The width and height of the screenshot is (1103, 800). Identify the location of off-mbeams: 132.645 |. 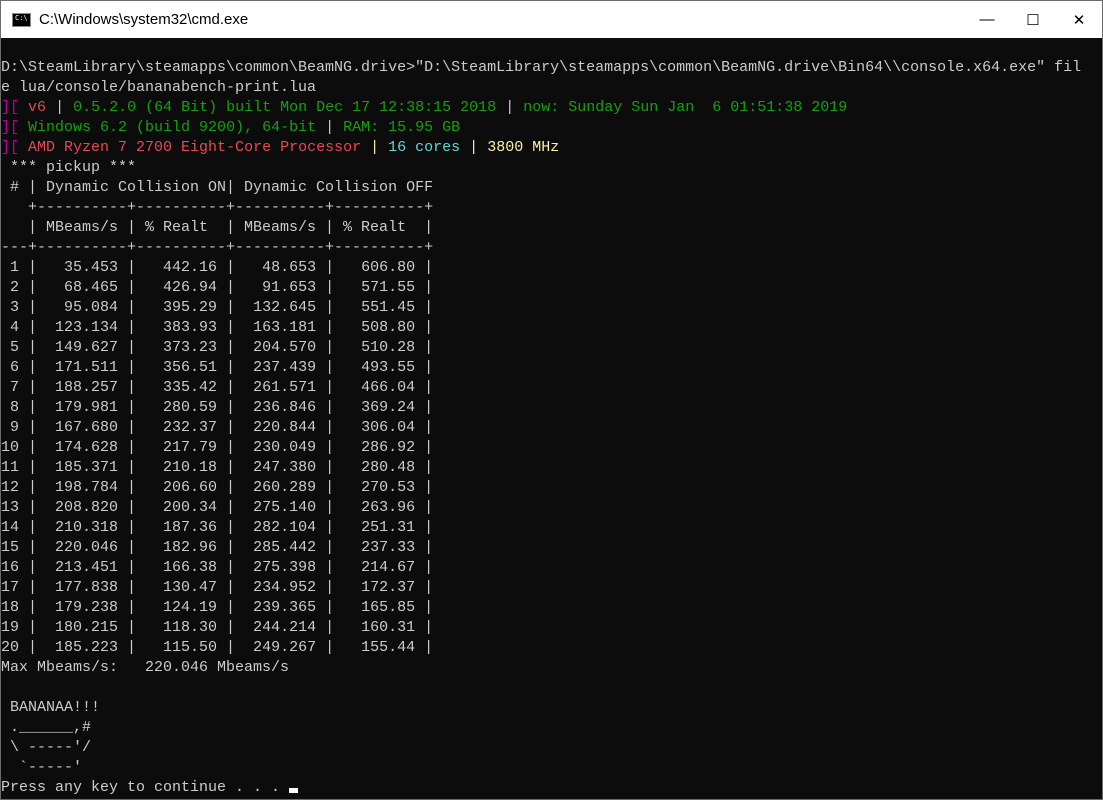
(285, 307).